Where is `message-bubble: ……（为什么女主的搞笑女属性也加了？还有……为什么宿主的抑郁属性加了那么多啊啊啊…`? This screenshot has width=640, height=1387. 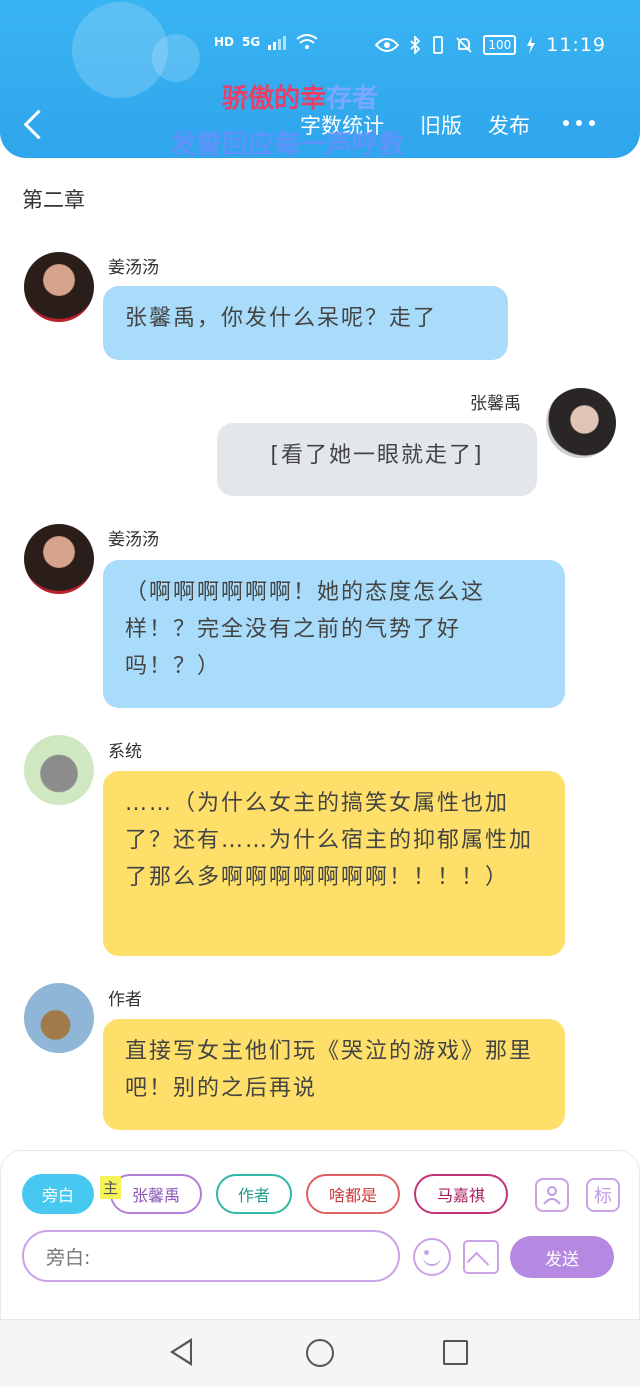 message-bubble: ……（为什么女主的搞笑女属性也加了？还有……为什么宿主的抑郁属性加了那么多啊啊啊… is located at coordinates (334, 863).